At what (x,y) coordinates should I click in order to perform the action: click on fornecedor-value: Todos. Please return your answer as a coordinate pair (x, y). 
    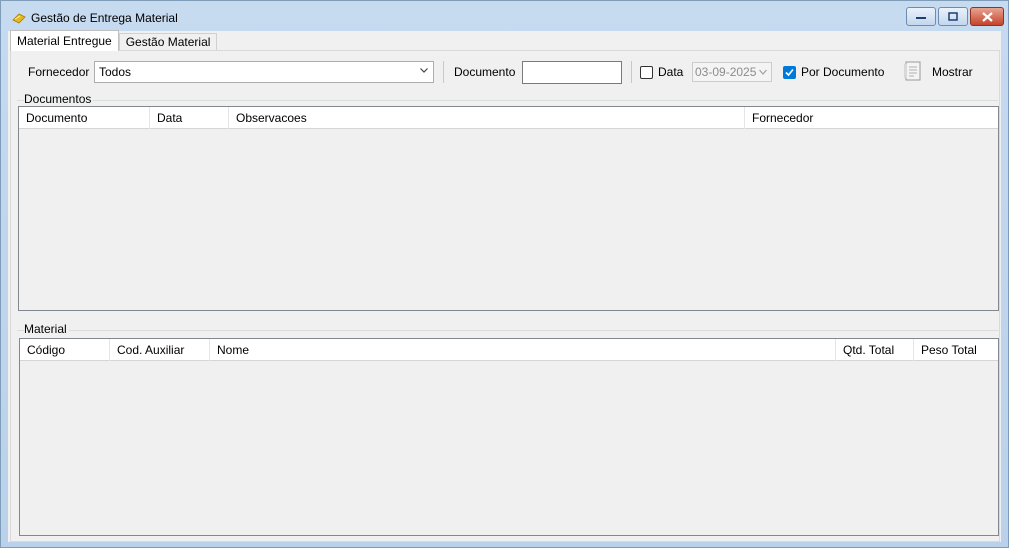
    Looking at the image, I should click on (115, 72).